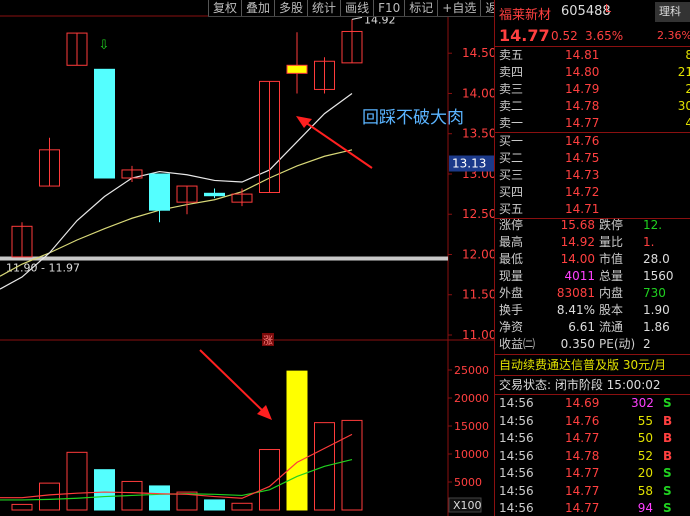  Describe the element at coordinates (683, 72) in the screenshot. I see `sell-volume: 21` at that location.